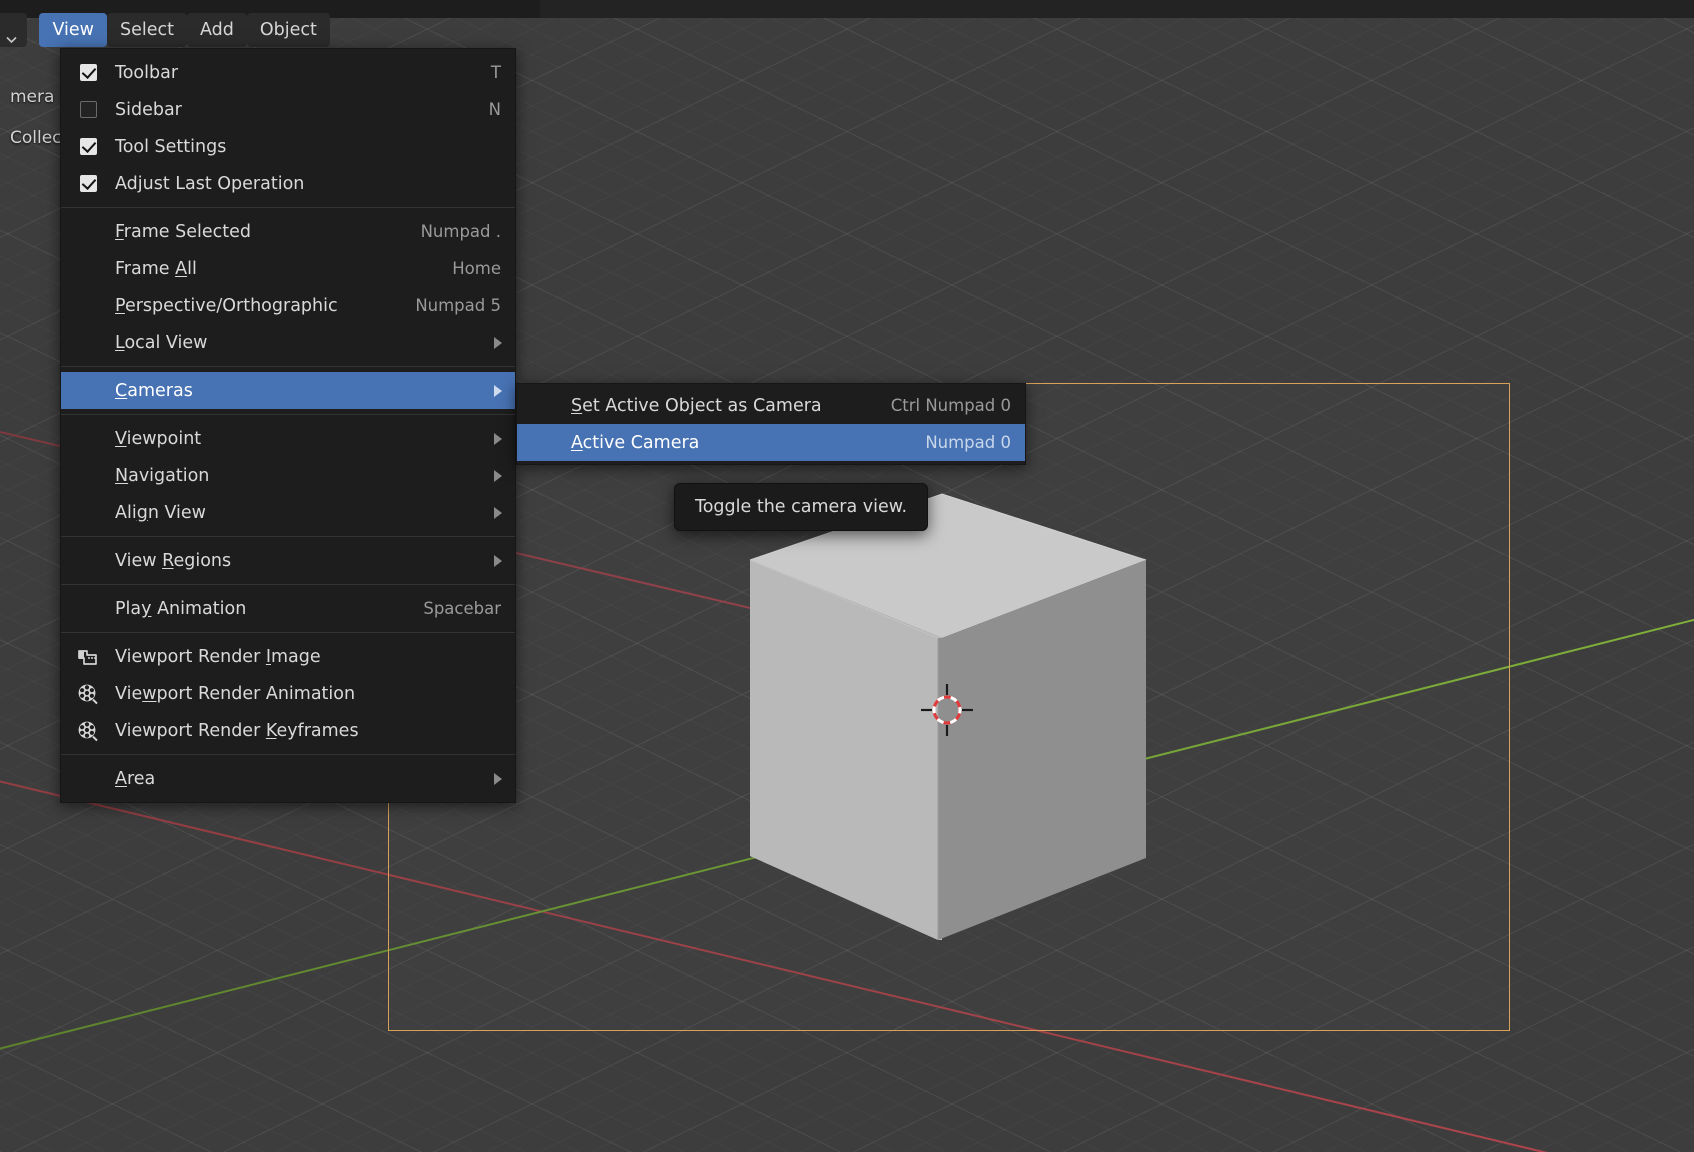  Describe the element at coordinates (160, 512) in the screenshot. I see `menu-item-label: Align View` at that location.